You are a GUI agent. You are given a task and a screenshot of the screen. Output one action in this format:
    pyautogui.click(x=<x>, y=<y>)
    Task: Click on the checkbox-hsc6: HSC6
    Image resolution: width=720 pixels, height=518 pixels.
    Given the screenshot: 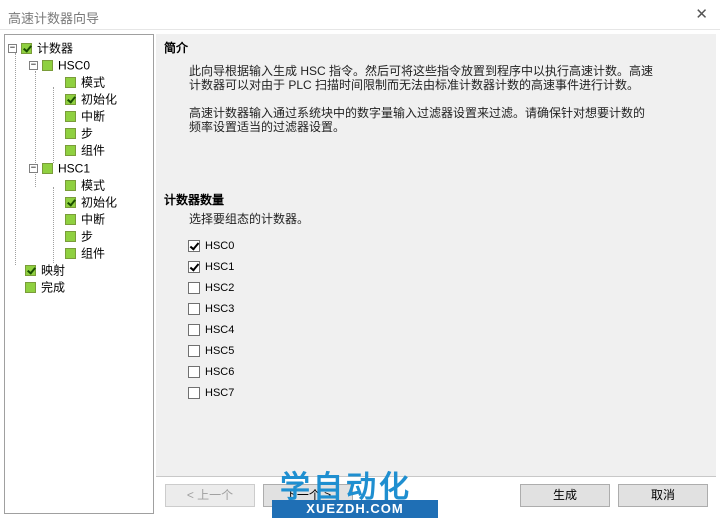 What is the action you would take?
    pyautogui.click(x=211, y=371)
    